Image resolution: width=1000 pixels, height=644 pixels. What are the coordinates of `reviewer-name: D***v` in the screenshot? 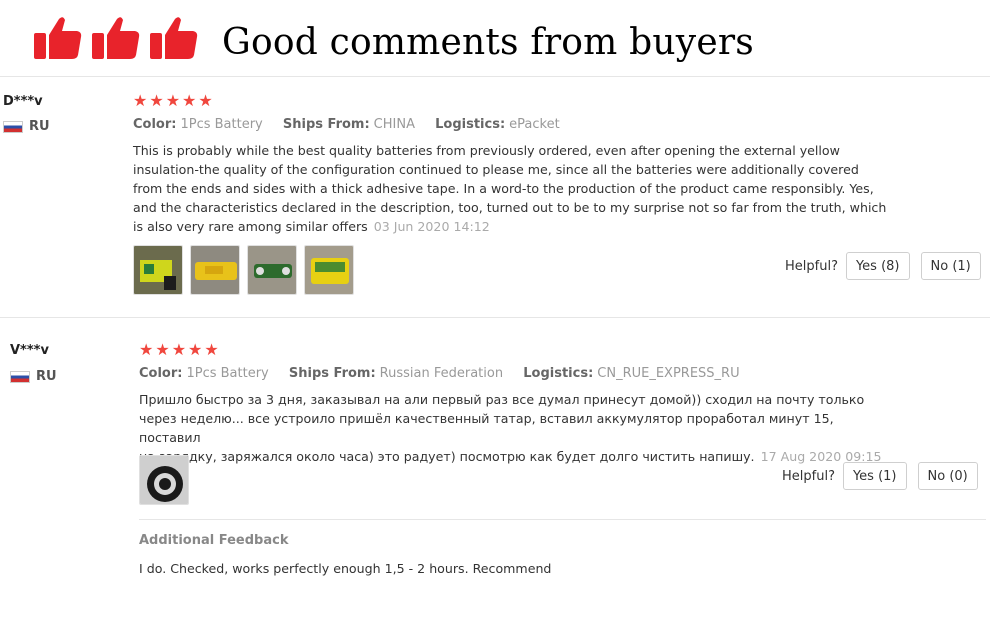 It's located at (23, 101).